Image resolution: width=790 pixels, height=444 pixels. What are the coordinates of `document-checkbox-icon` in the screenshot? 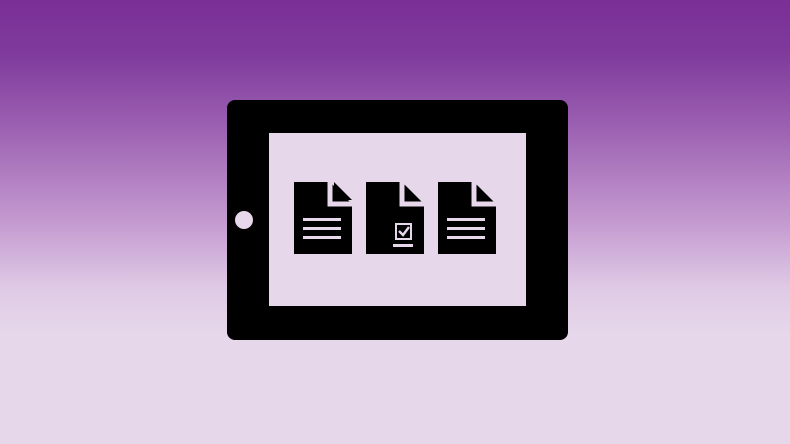 It's located at (396, 218).